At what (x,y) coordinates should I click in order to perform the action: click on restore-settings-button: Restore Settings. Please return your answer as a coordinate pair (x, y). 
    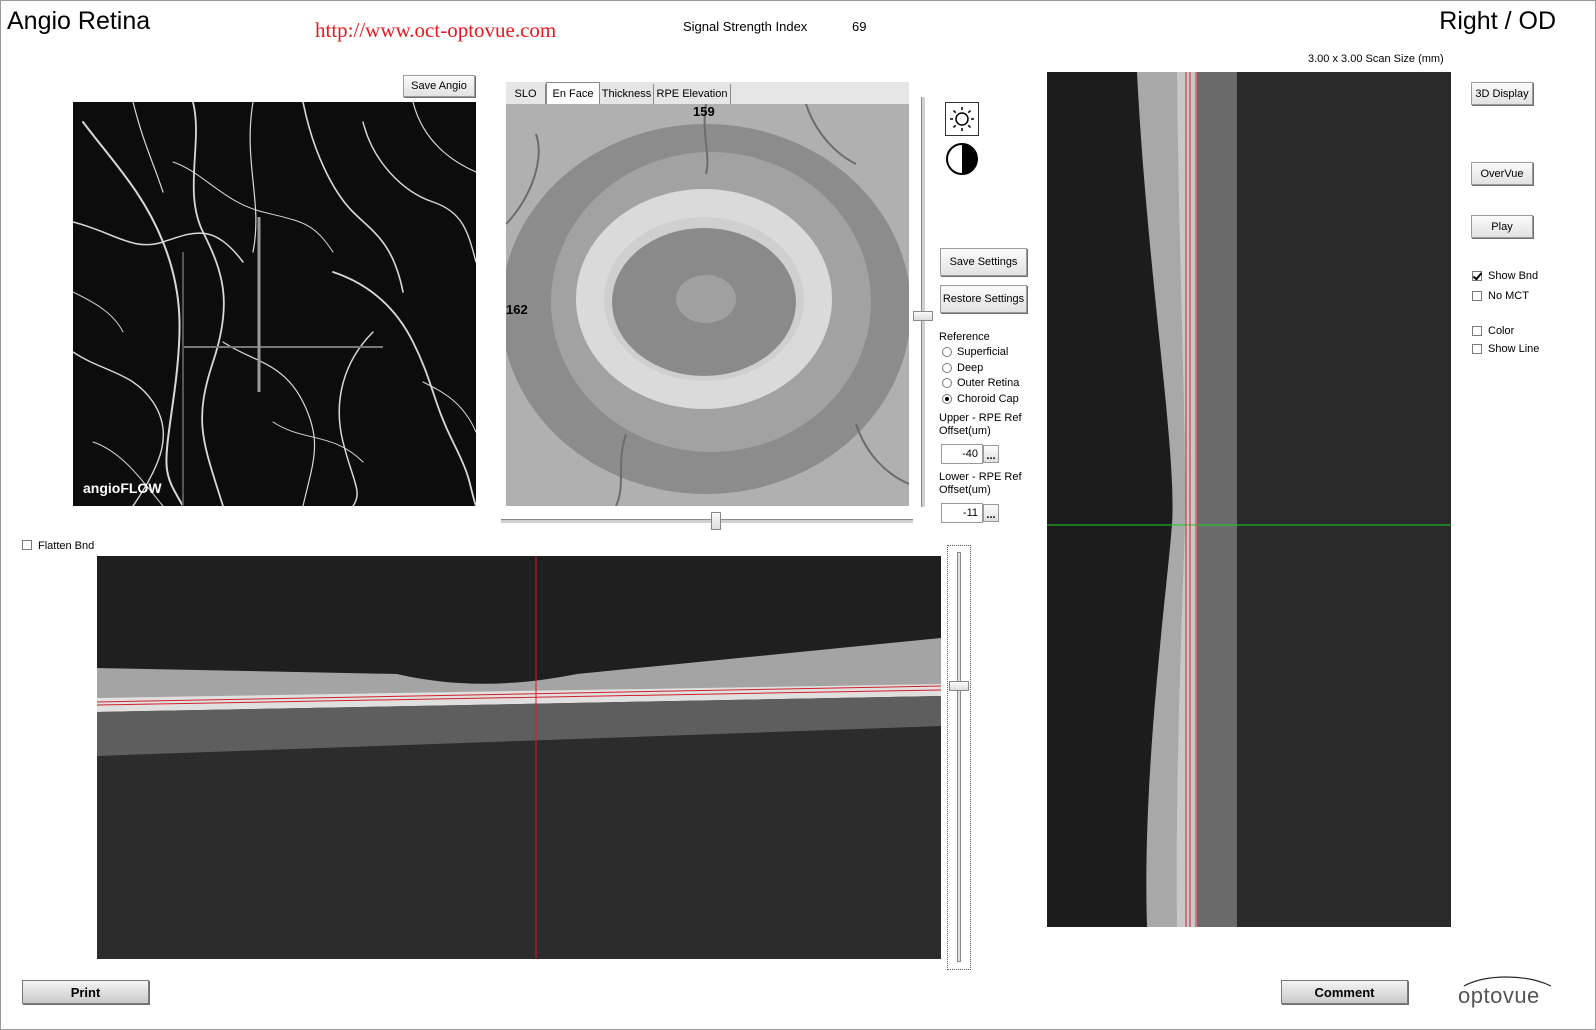
    Looking at the image, I should click on (983, 299).